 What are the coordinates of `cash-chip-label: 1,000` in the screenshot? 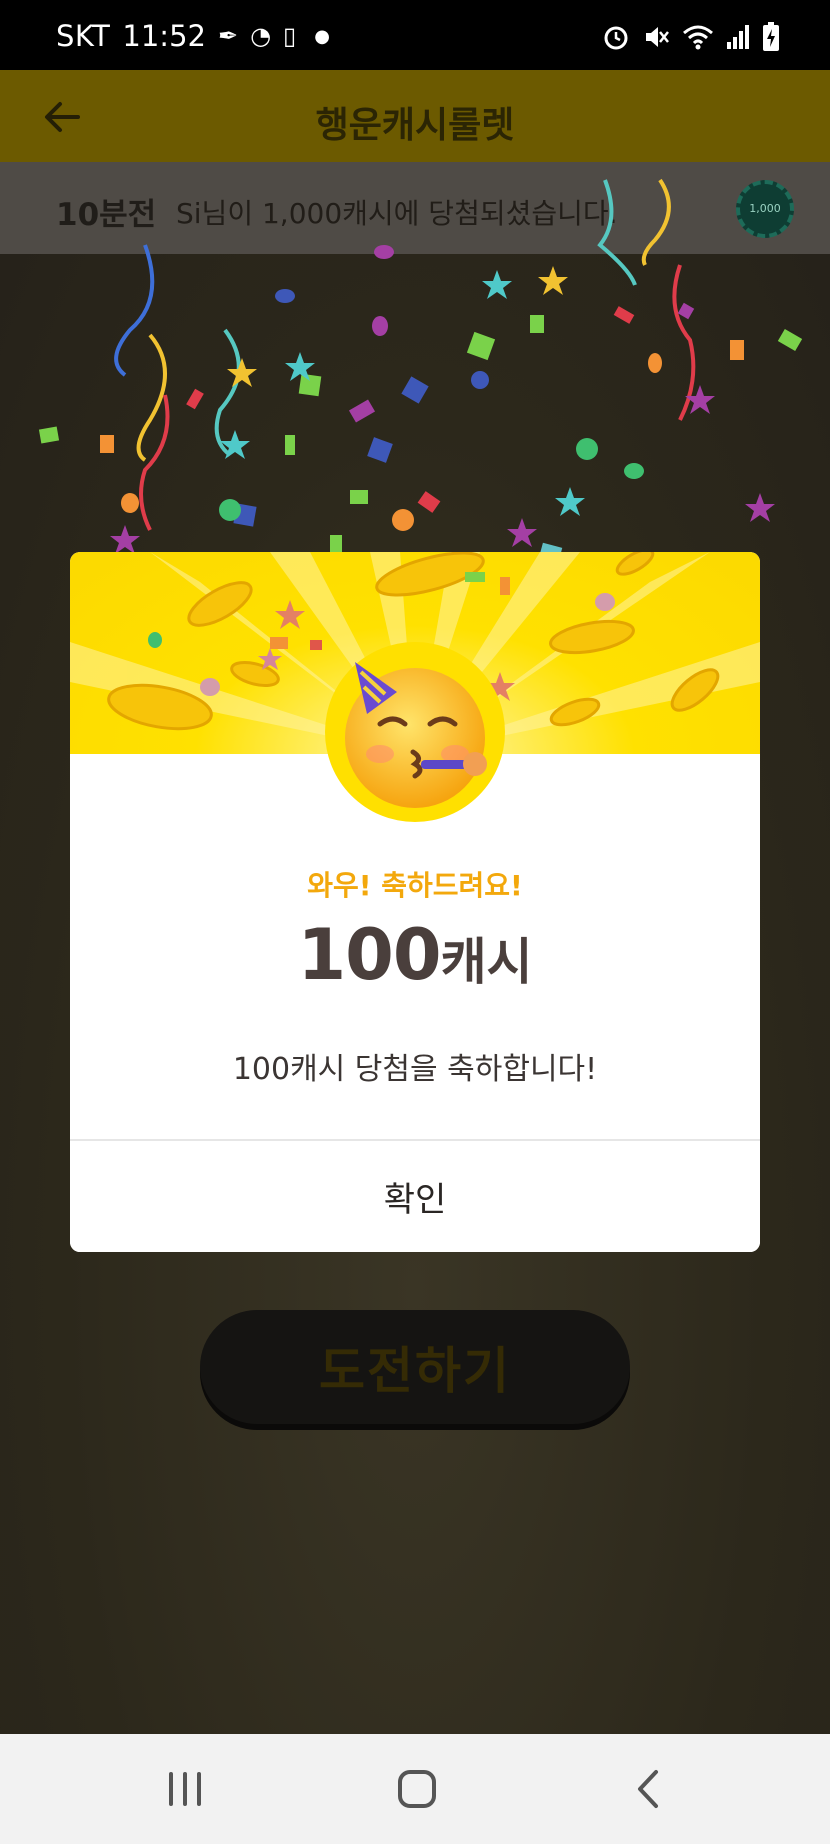 It's located at (765, 208).